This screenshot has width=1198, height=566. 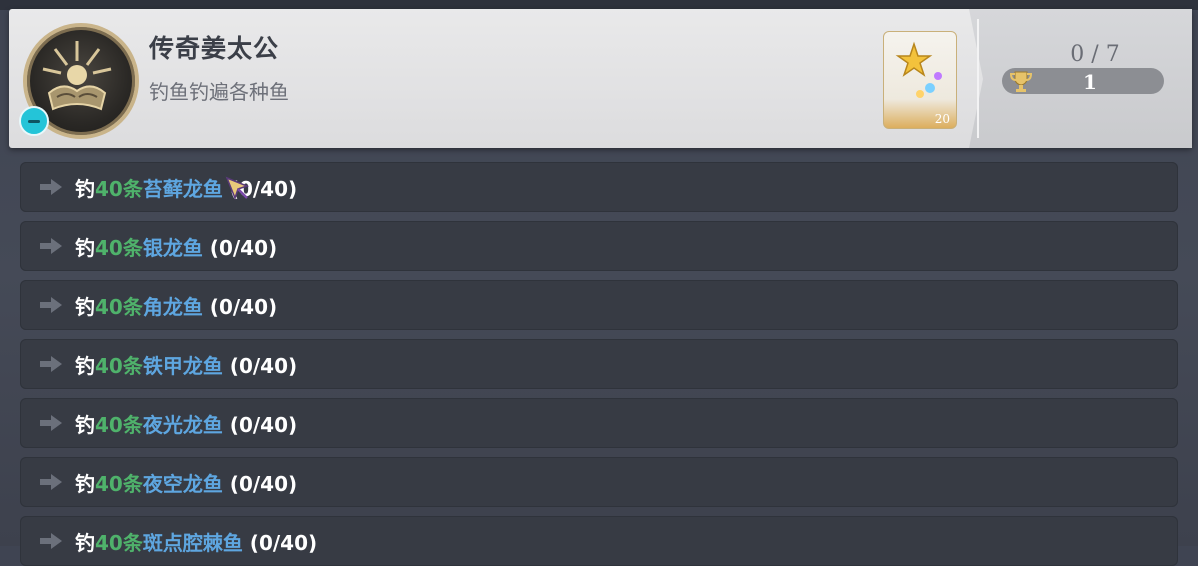 I want to click on task-fish: 夜空龙鱼, so click(x=182, y=484).